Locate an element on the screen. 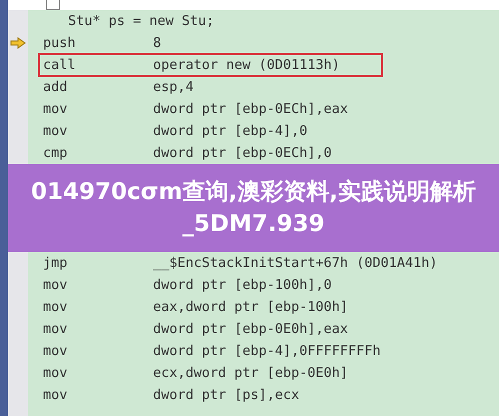 This screenshot has height=416, width=499. instruction: cmp dword ptr [ebp-0ECh],0 is located at coordinates (187, 153).